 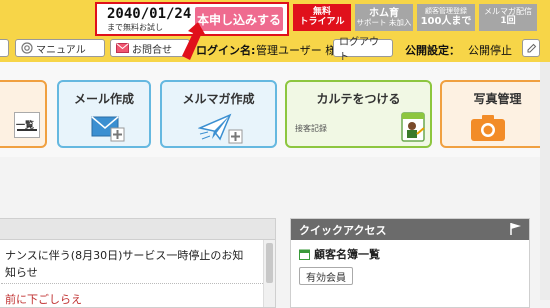 I want to click on camera-icon, so click(x=488, y=128).